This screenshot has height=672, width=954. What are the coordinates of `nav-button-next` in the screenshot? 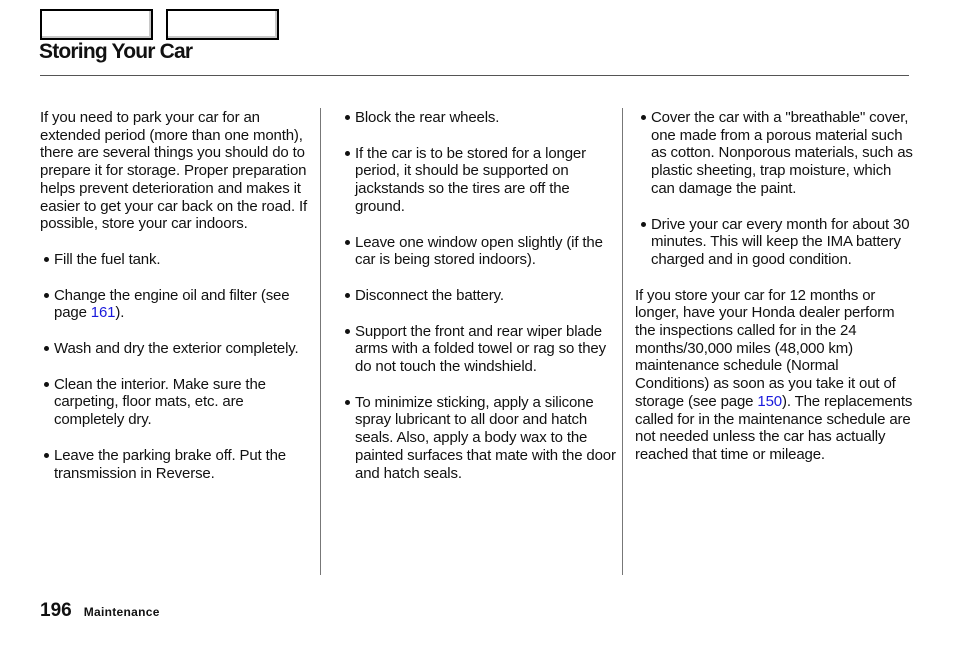 It's located at (222, 24).